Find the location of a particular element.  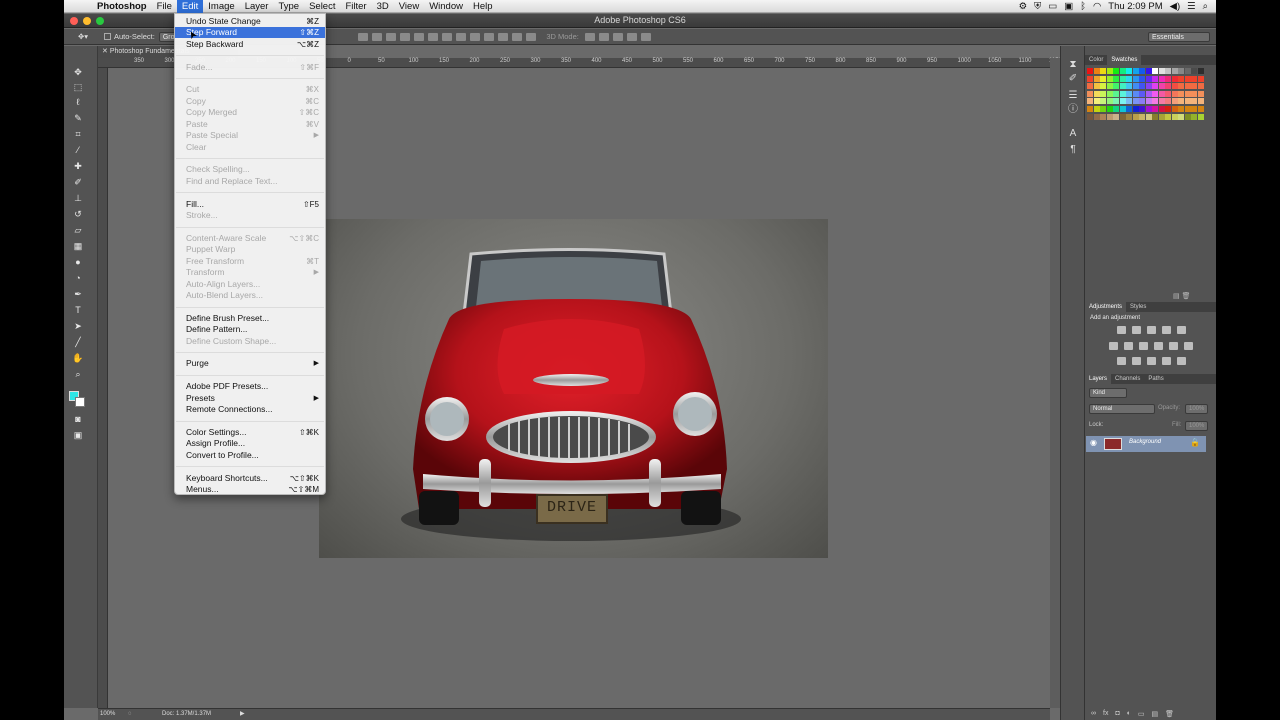

workspace-switcher: Essentials is located at coordinates (1179, 36).